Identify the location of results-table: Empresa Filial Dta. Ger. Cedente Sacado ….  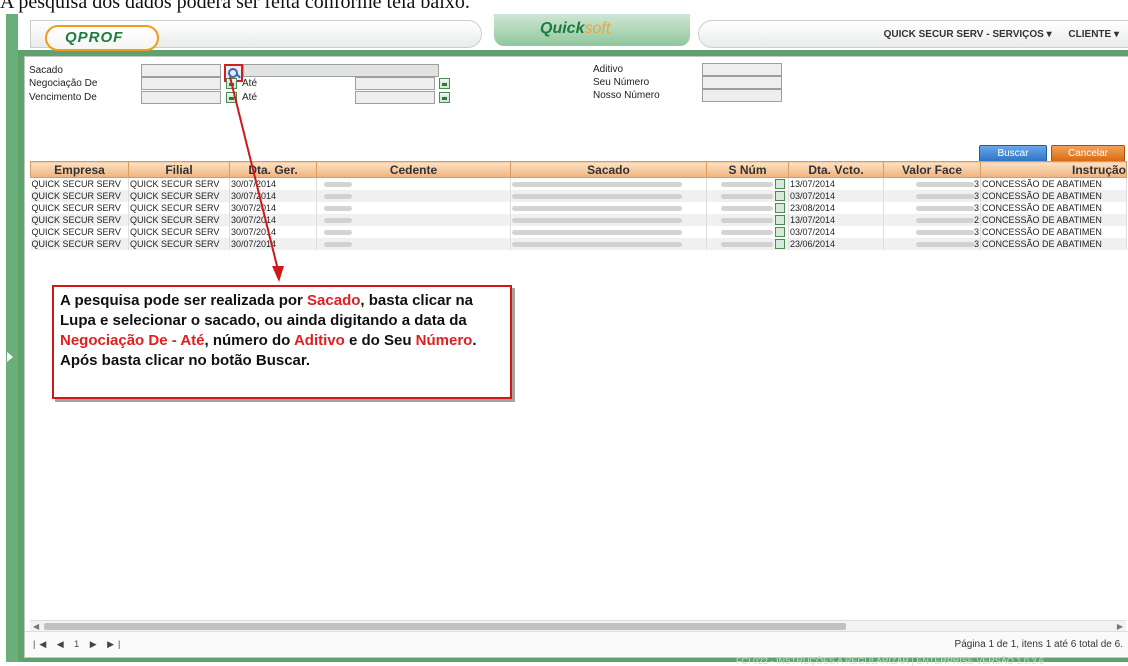
(578, 205).